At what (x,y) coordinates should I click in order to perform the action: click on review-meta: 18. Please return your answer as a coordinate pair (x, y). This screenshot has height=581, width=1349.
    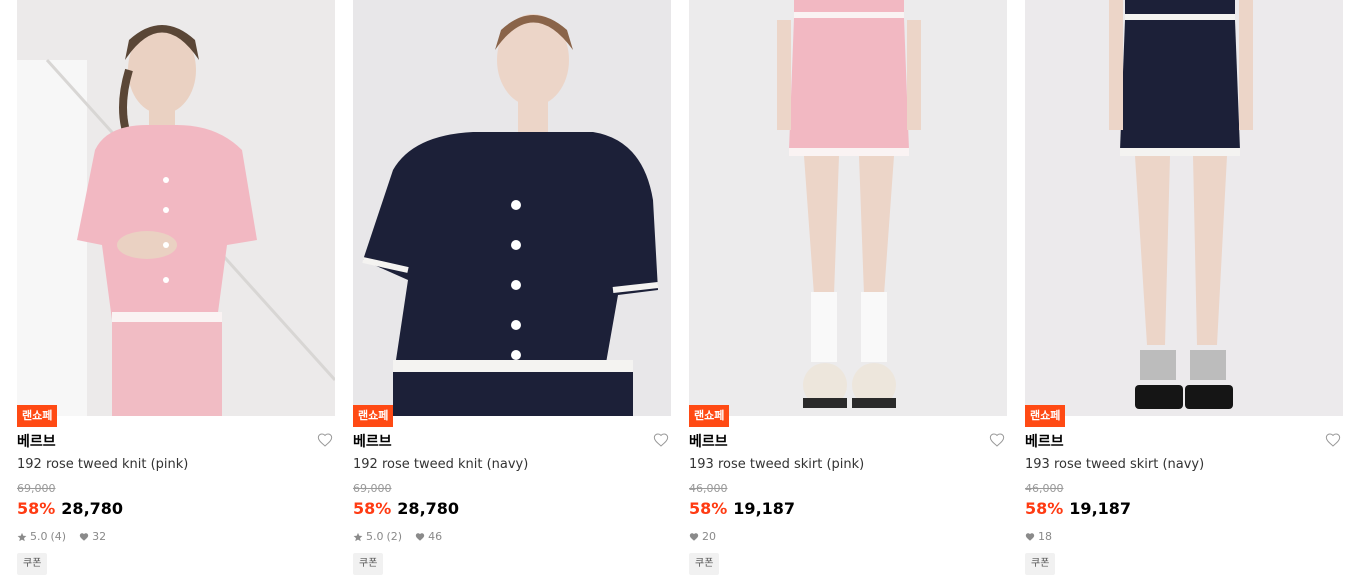
    Looking at the image, I should click on (1038, 536).